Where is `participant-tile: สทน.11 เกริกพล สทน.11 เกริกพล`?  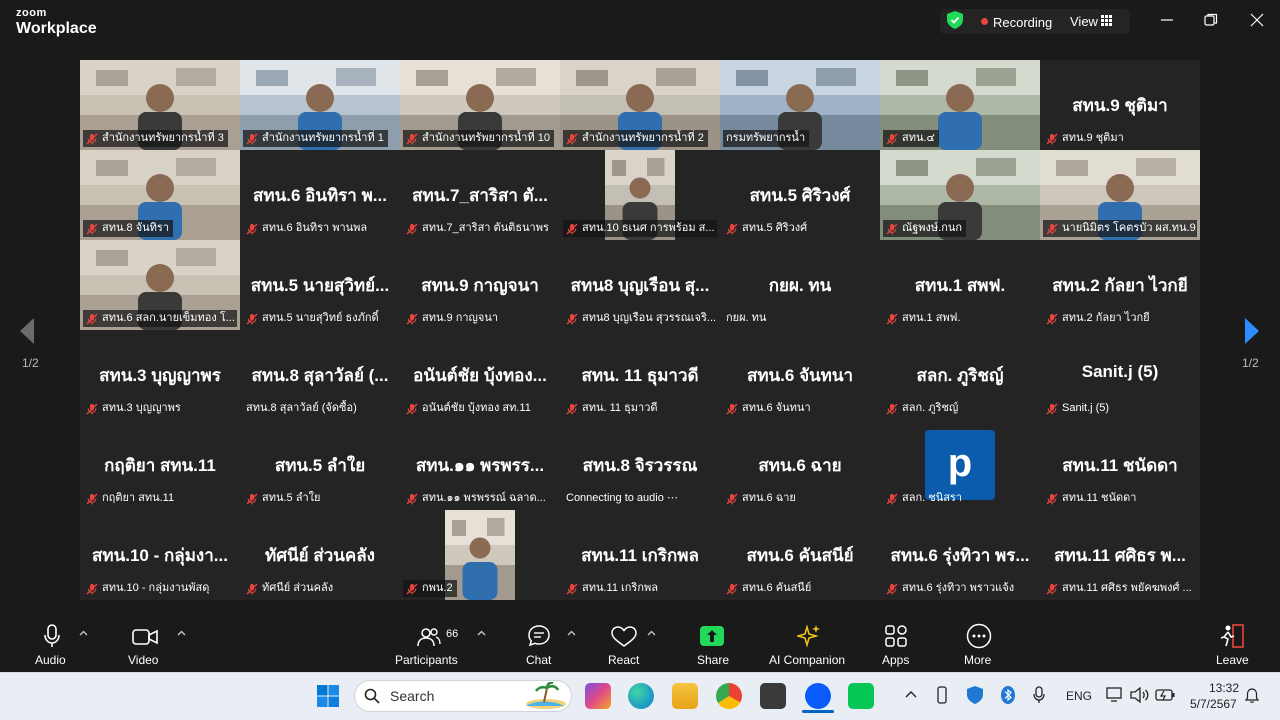
participant-tile: สทน.11 เกริกพล สทน.11 เกริกพล is located at coordinates (640, 555).